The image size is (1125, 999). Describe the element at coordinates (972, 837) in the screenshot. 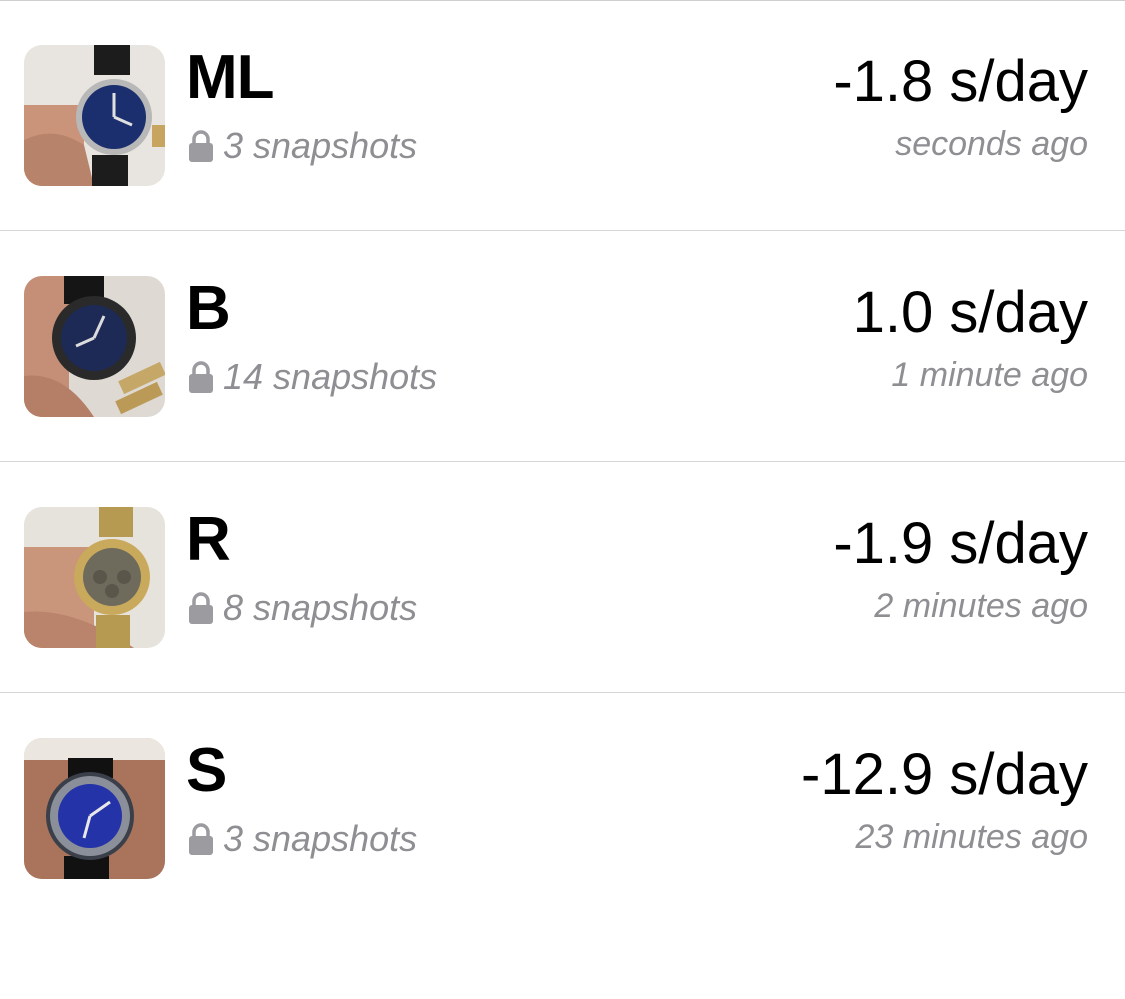

I see `last-updated: 23 minutes ago` at that location.